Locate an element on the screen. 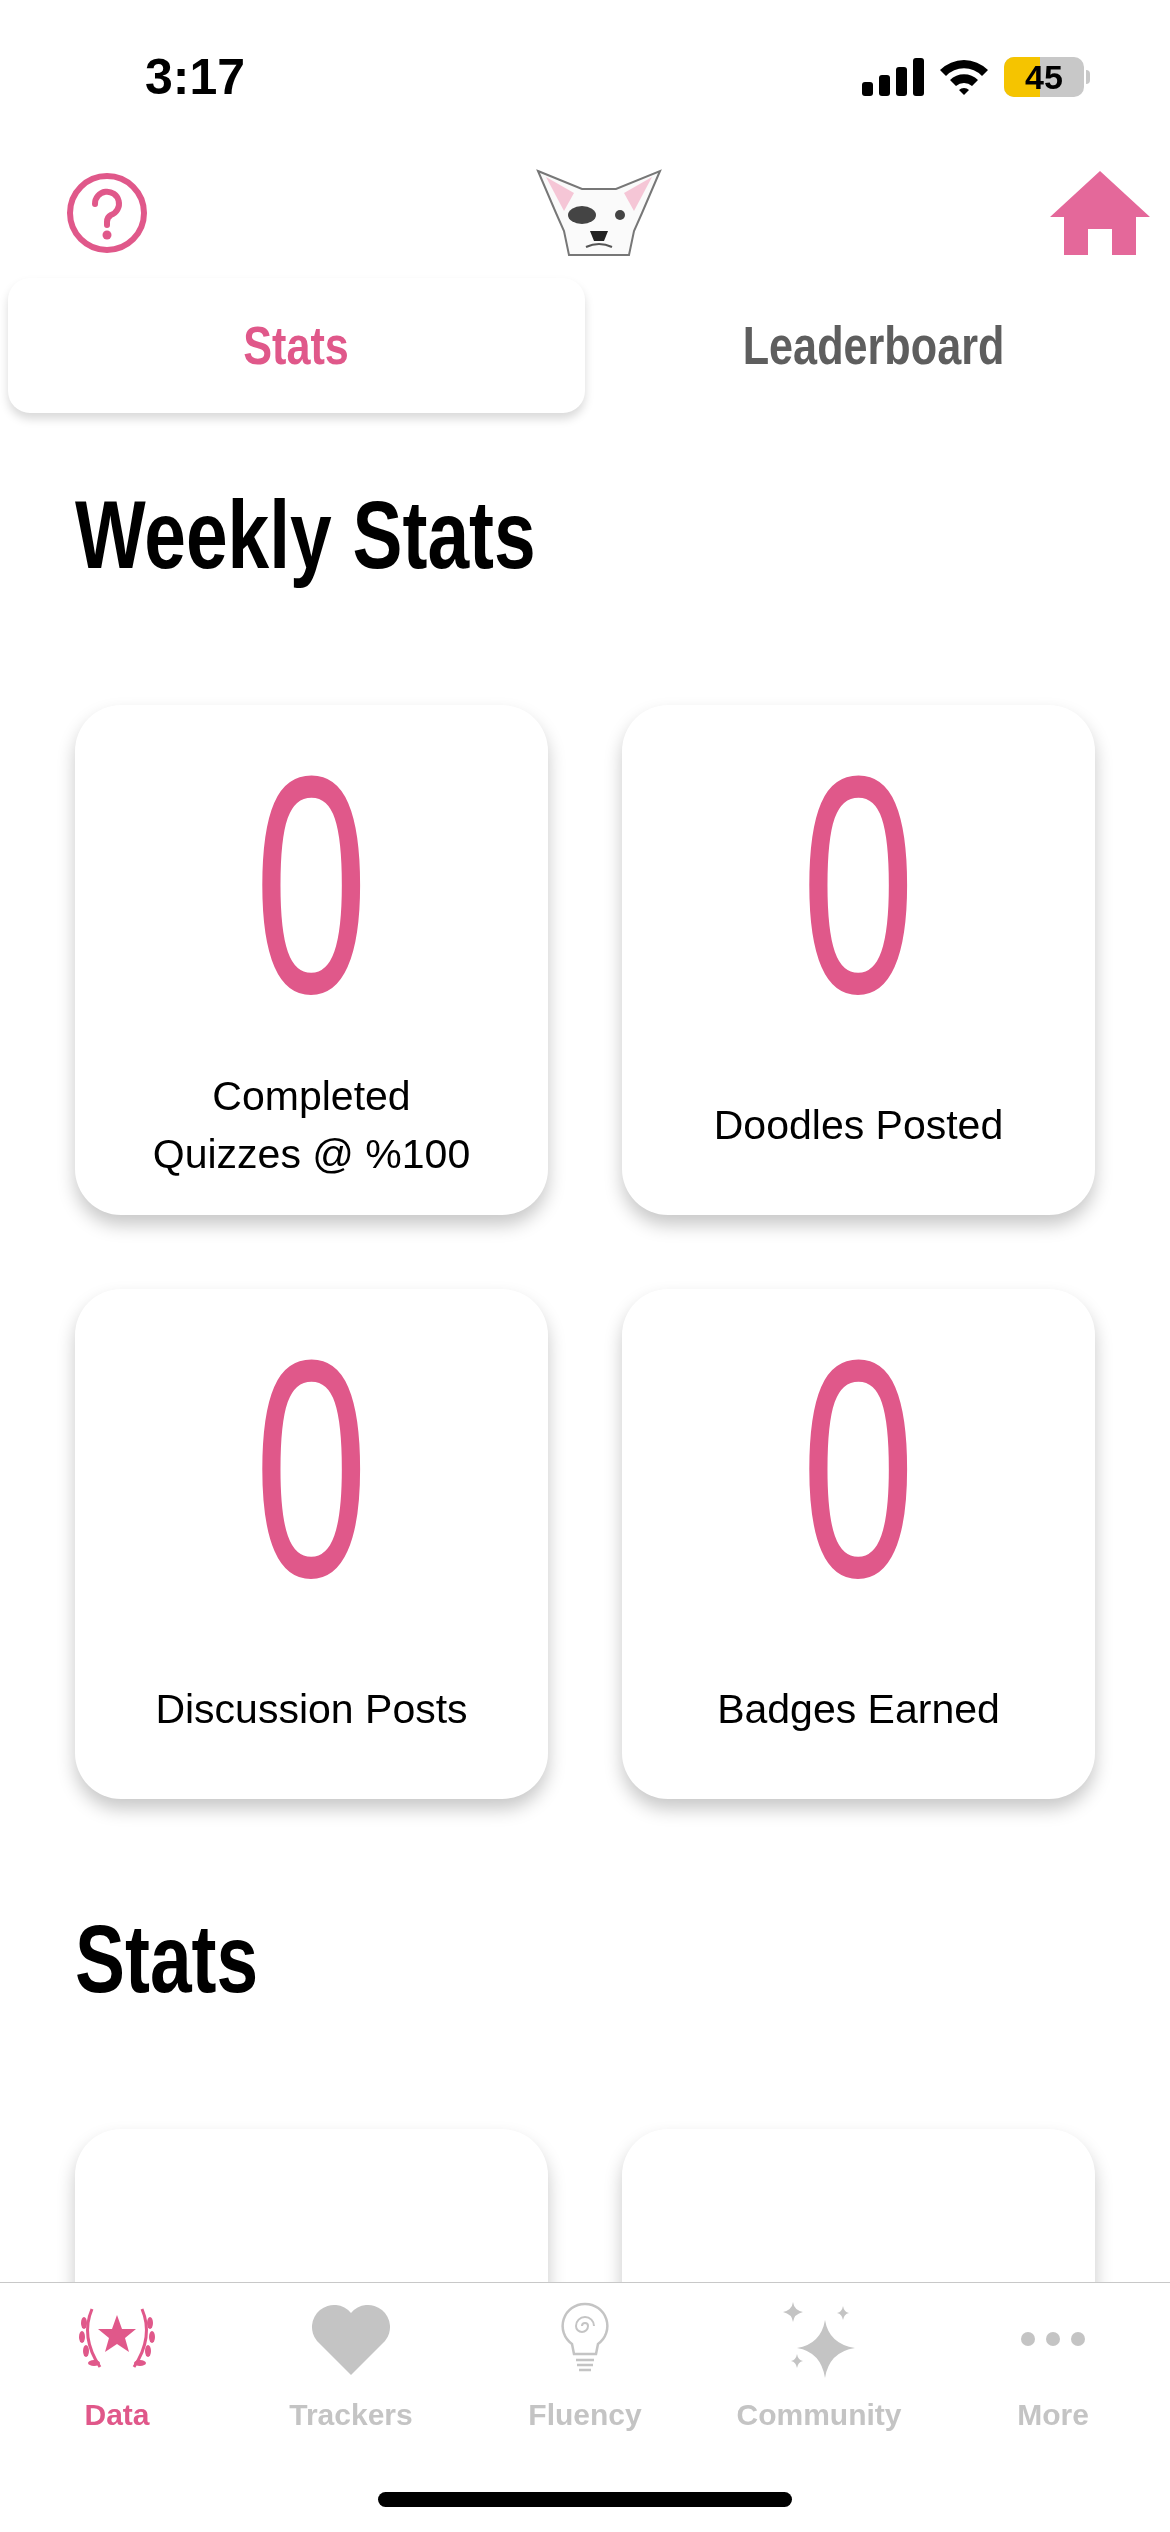 This screenshot has width=1170, height=2532. stat-label: Completed Quizzes @ %100 is located at coordinates (311, 1125).